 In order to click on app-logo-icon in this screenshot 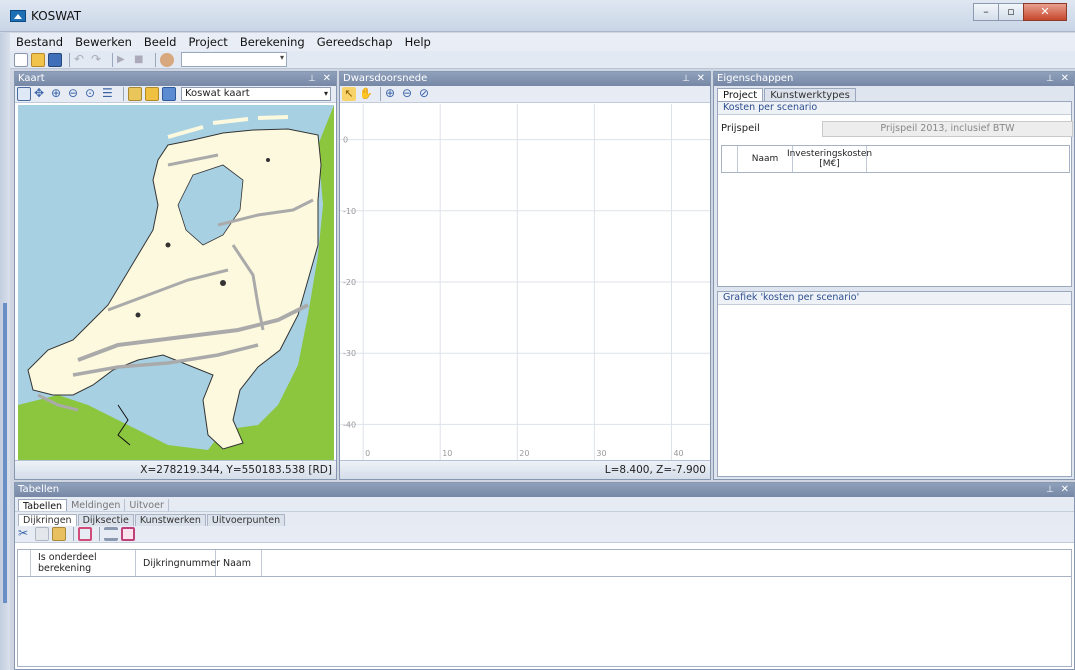, I will do `click(18, 16)`.